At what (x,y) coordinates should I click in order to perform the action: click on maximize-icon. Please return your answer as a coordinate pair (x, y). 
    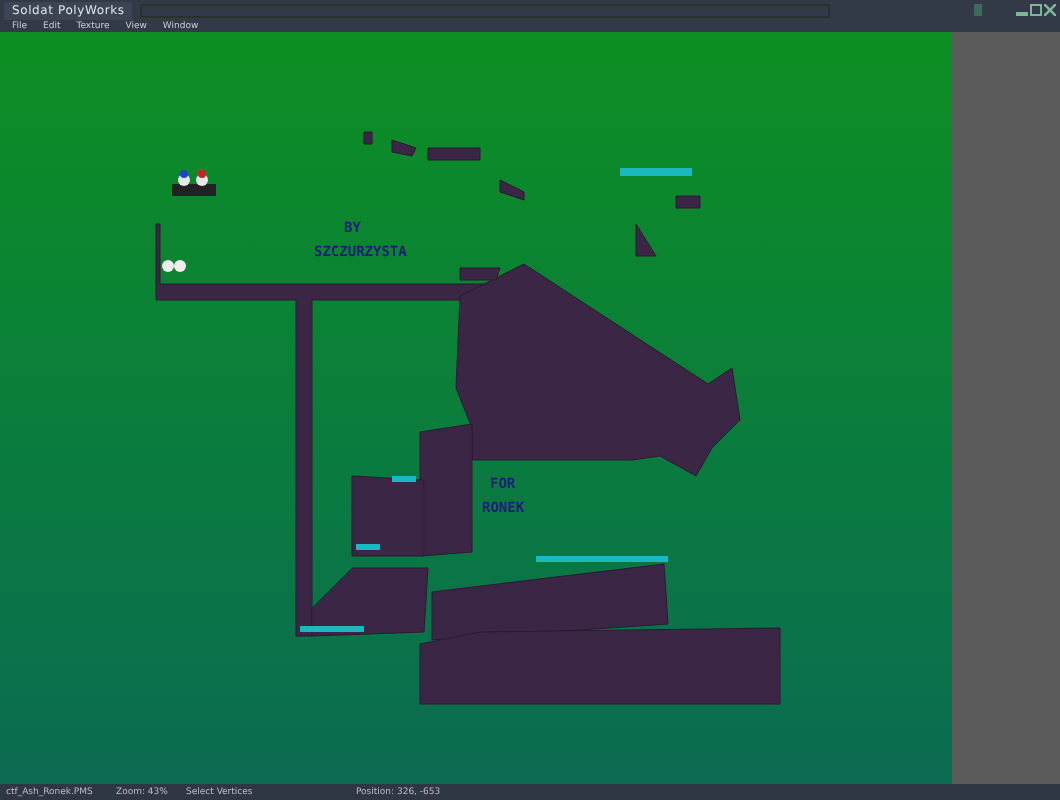
    Looking at the image, I should click on (1036, 10).